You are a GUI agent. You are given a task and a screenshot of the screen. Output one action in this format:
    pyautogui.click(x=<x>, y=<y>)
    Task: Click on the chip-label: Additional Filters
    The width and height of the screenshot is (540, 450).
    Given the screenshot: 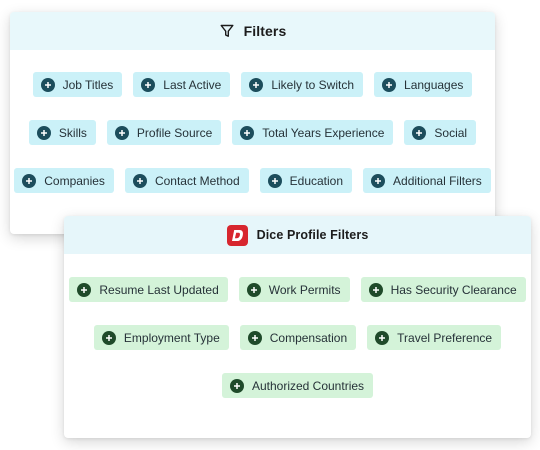 What is the action you would take?
    pyautogui.click(x=437, y=180)
    